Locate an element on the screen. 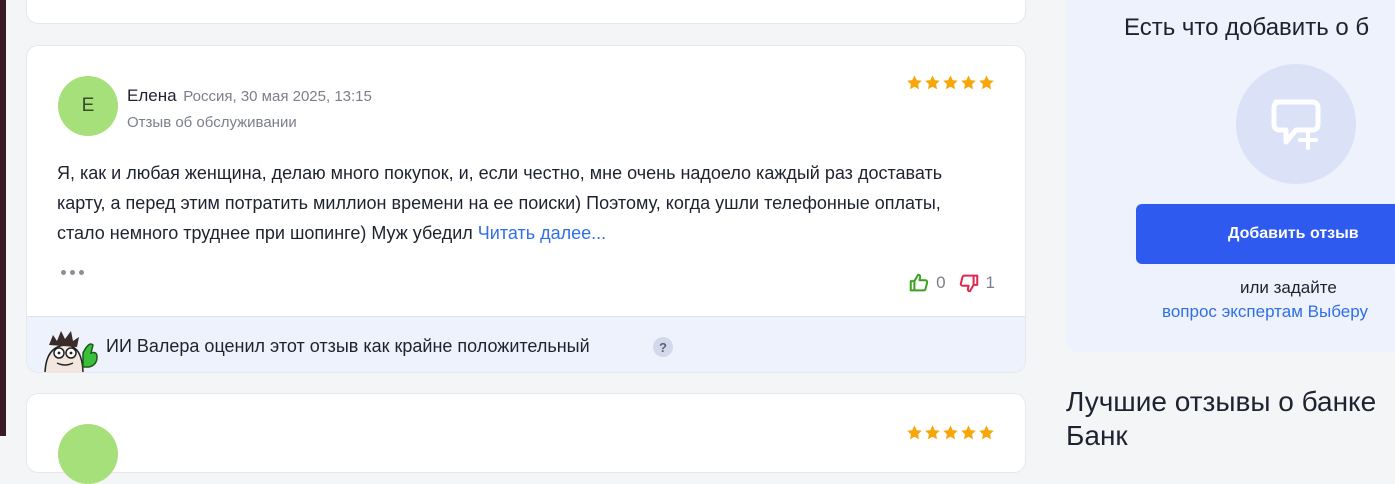  or-ask-text: или задайте is located at coordinates (1288, 287).